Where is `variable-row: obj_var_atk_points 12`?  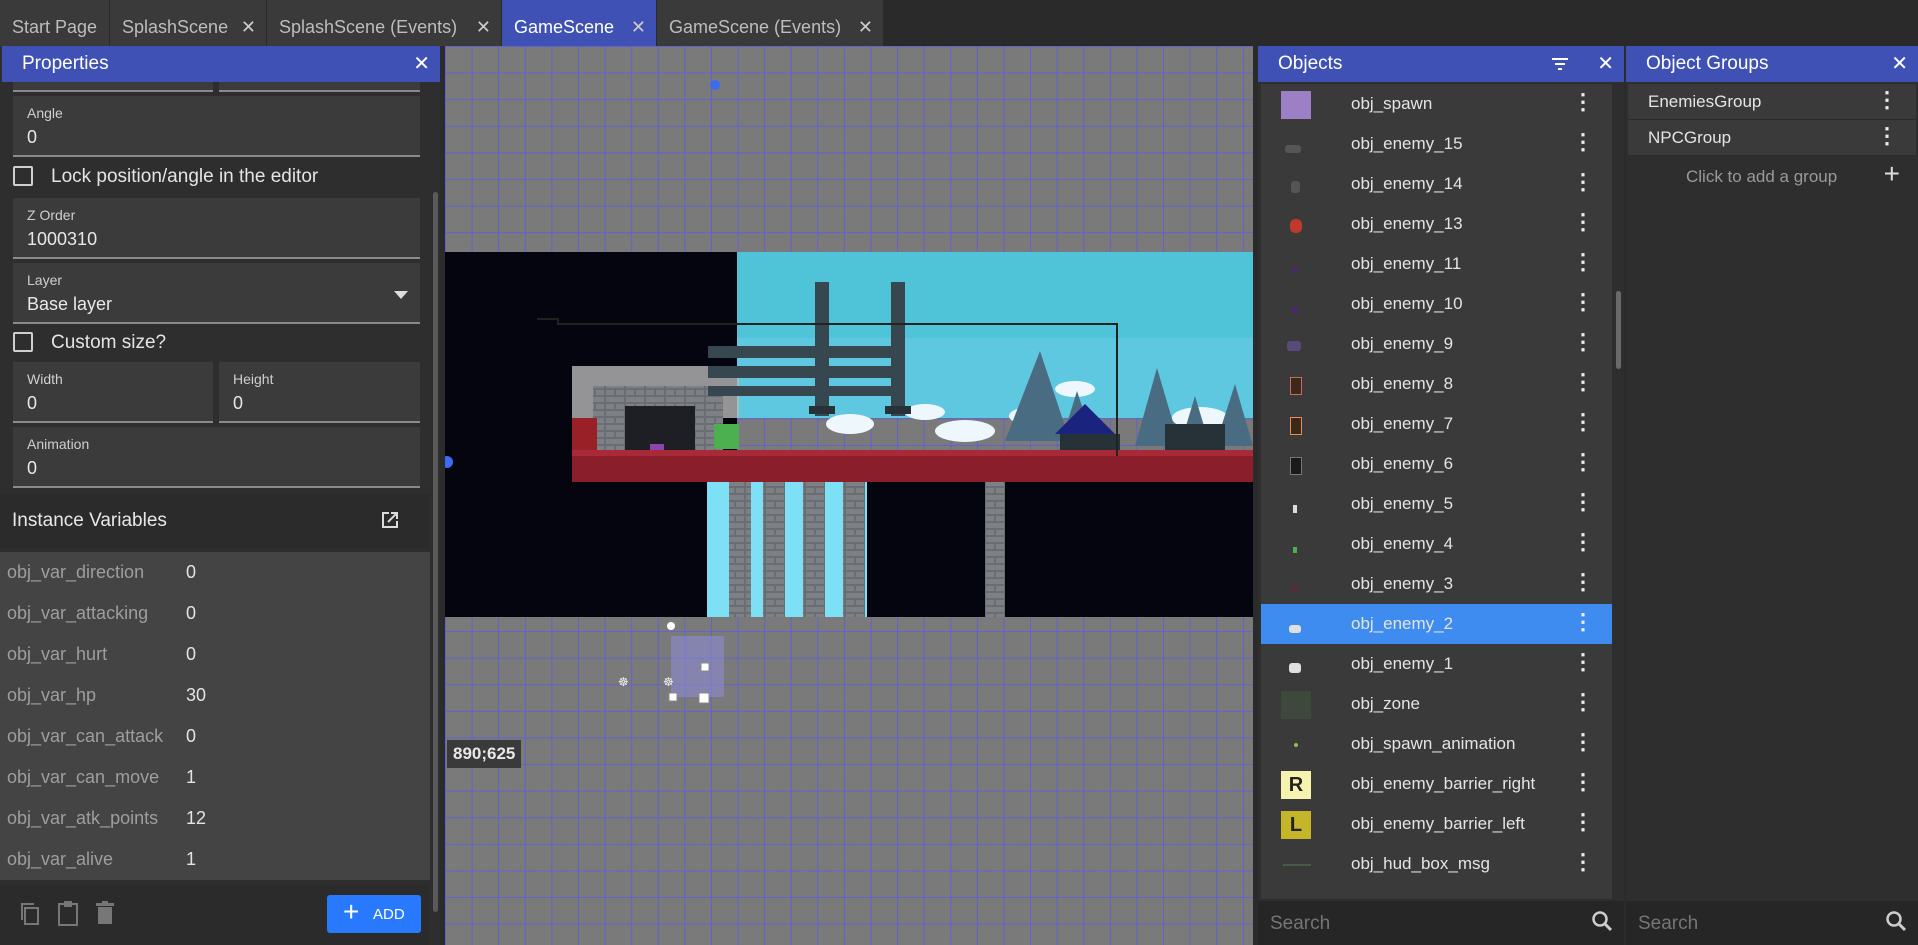
variable-row: obj_var_atk_points 12 is located at coordinates (215, 818).